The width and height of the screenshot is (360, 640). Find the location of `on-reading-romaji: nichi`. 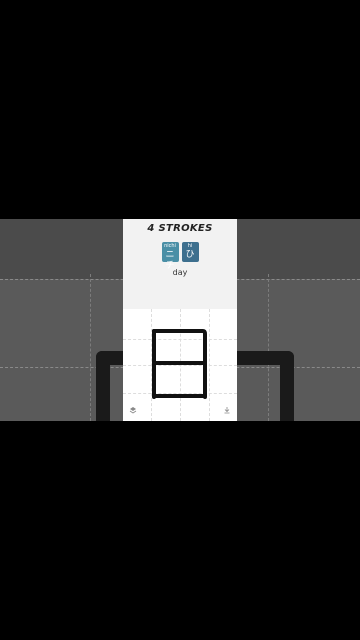

on-reading-romaji: nichi is located at coordinates (170, 246).